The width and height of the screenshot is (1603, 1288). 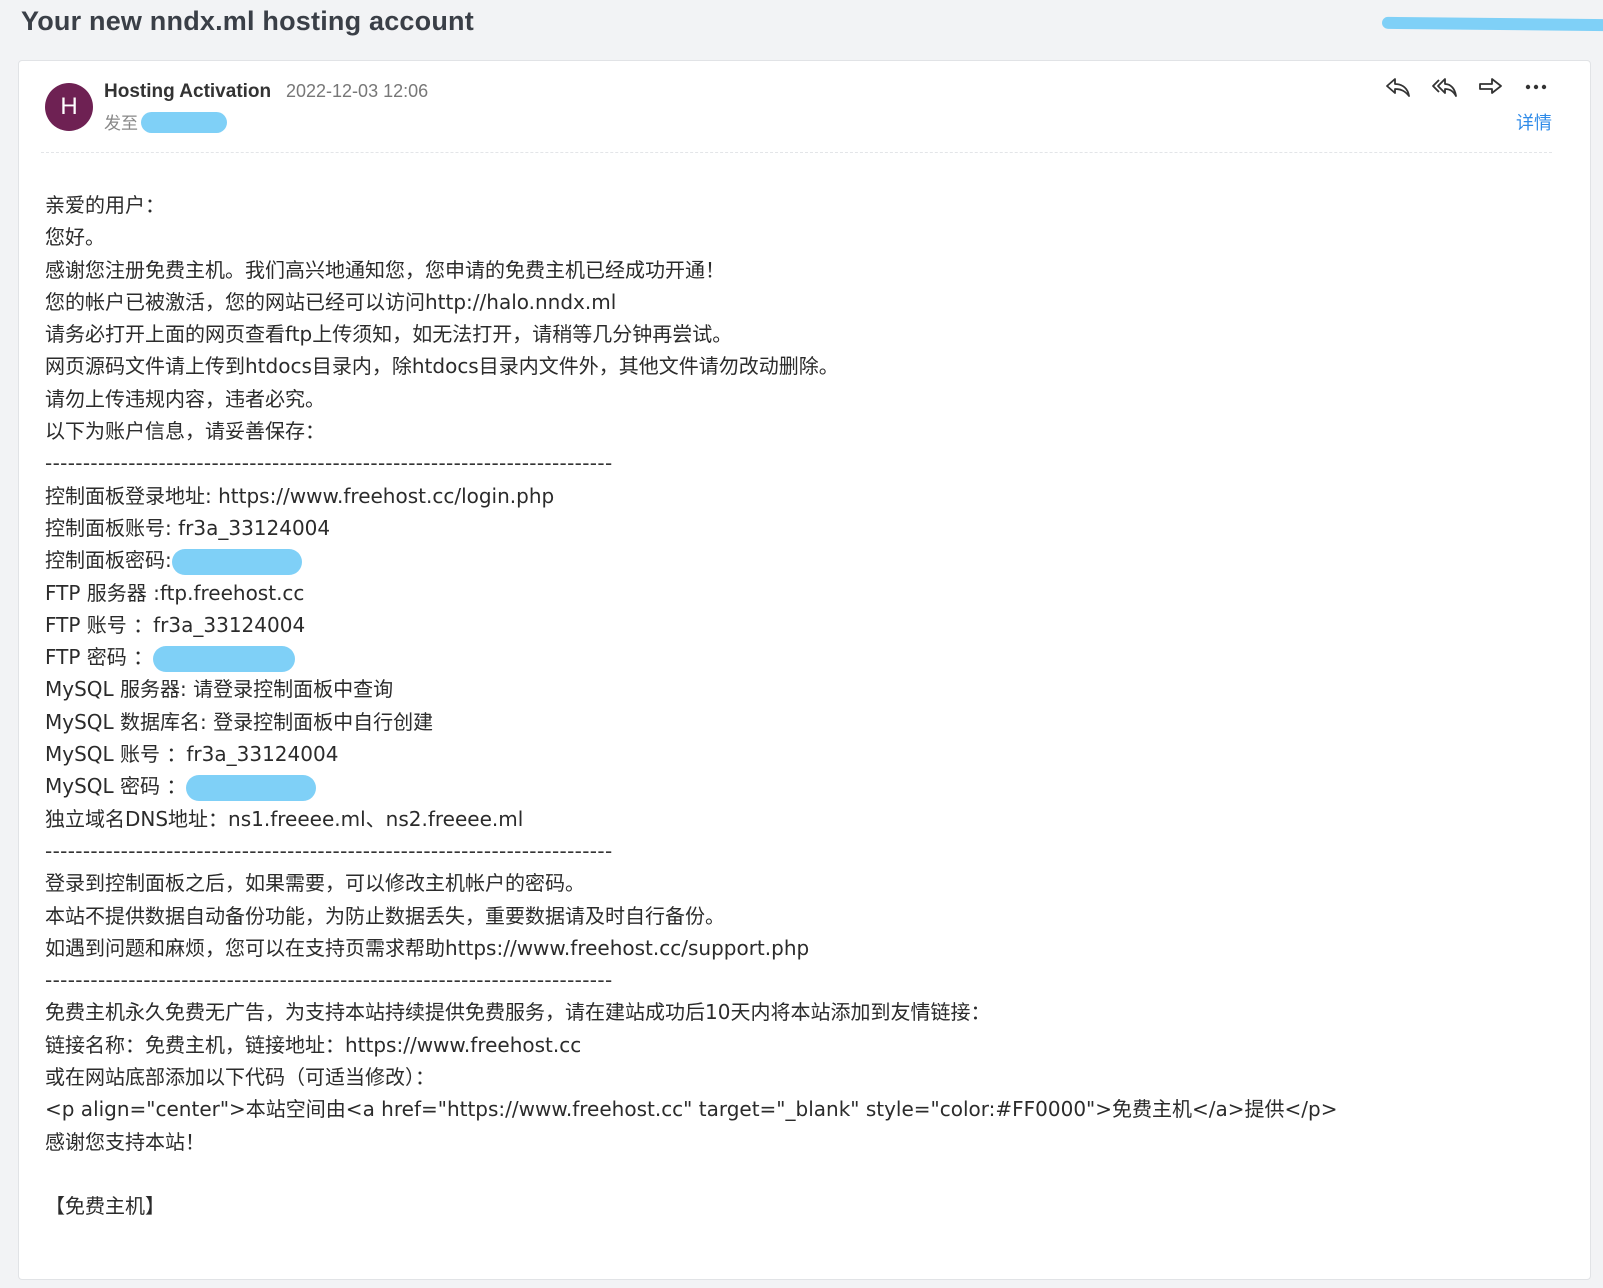 I want to click on forward-icon, so click(x=1490, y=86).